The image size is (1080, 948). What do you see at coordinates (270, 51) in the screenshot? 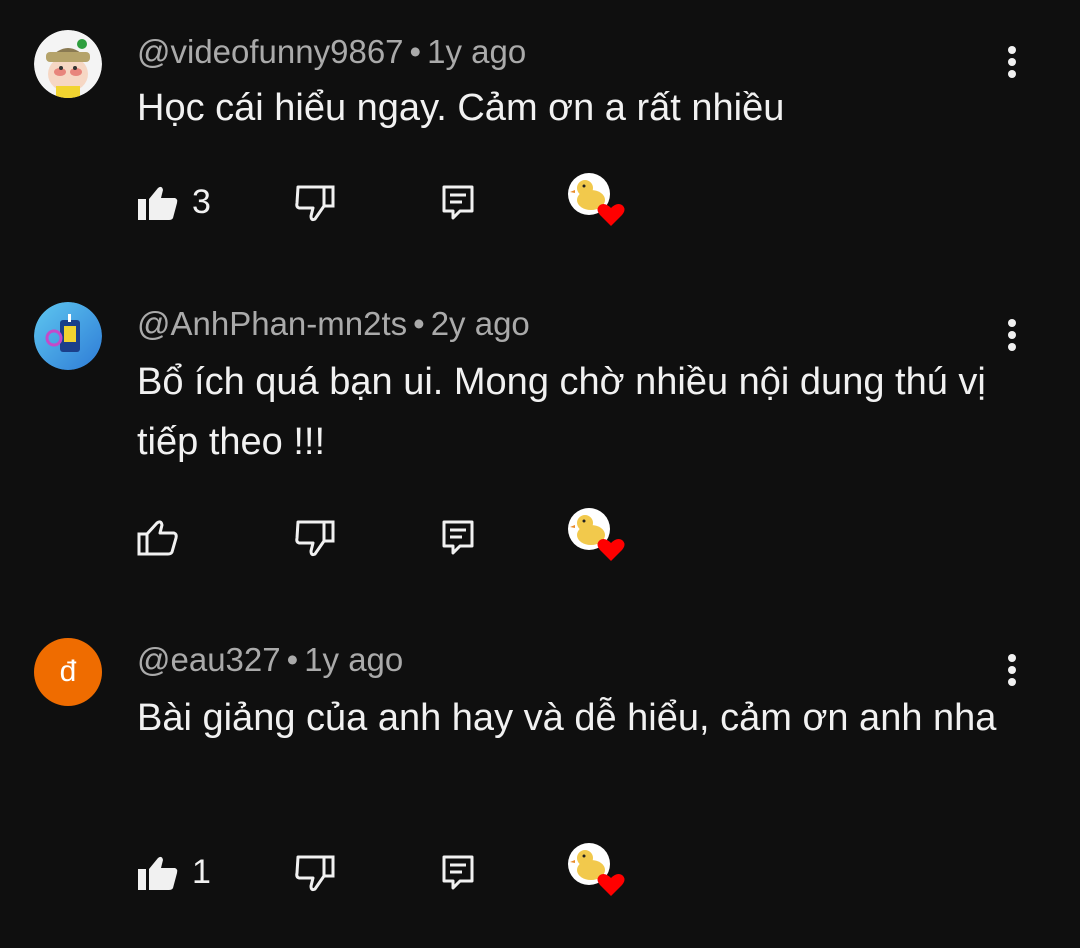
I see `comment-author: @videofunny9867` at bounding box center [270, 51].